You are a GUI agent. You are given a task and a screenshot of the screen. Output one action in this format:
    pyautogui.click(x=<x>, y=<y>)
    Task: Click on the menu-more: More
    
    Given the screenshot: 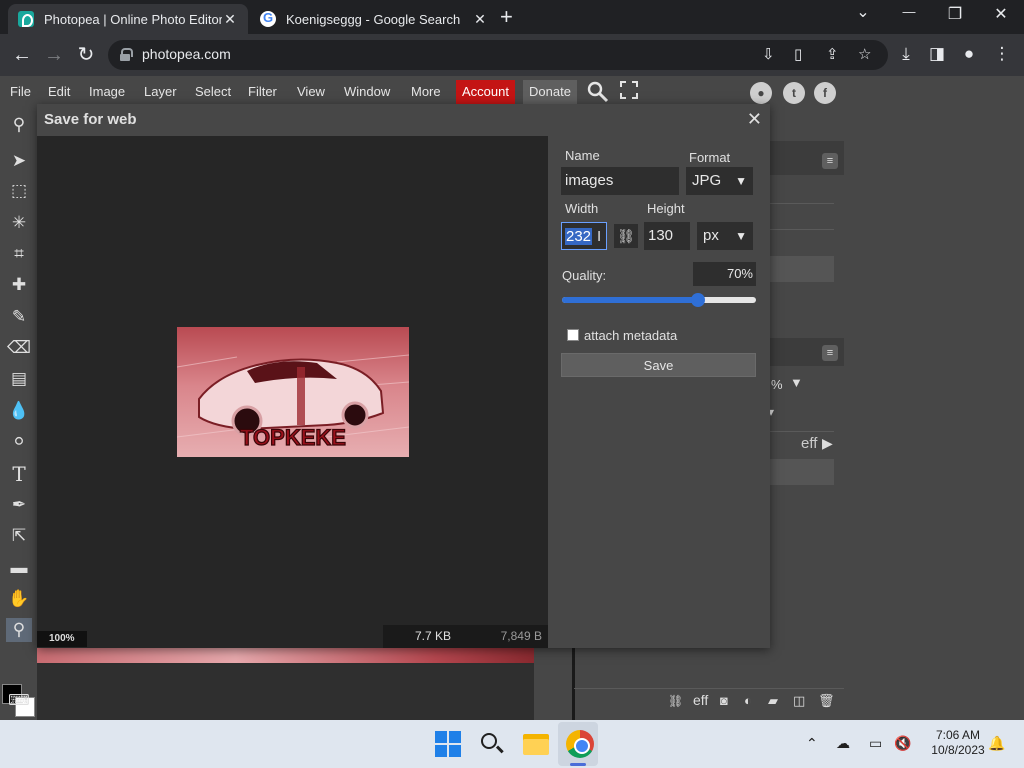 What is the action you would take?
    pyautogui.click(x=426, y=91)
    